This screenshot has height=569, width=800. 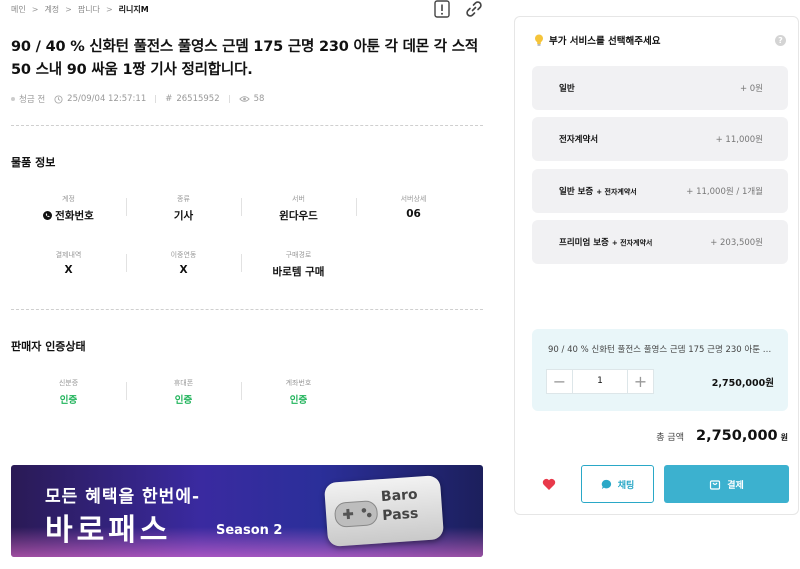 What do you see at coordinates (198, 99) in the screenshot?
I see `post-number: 26515952` at bounding box center [198, 99].